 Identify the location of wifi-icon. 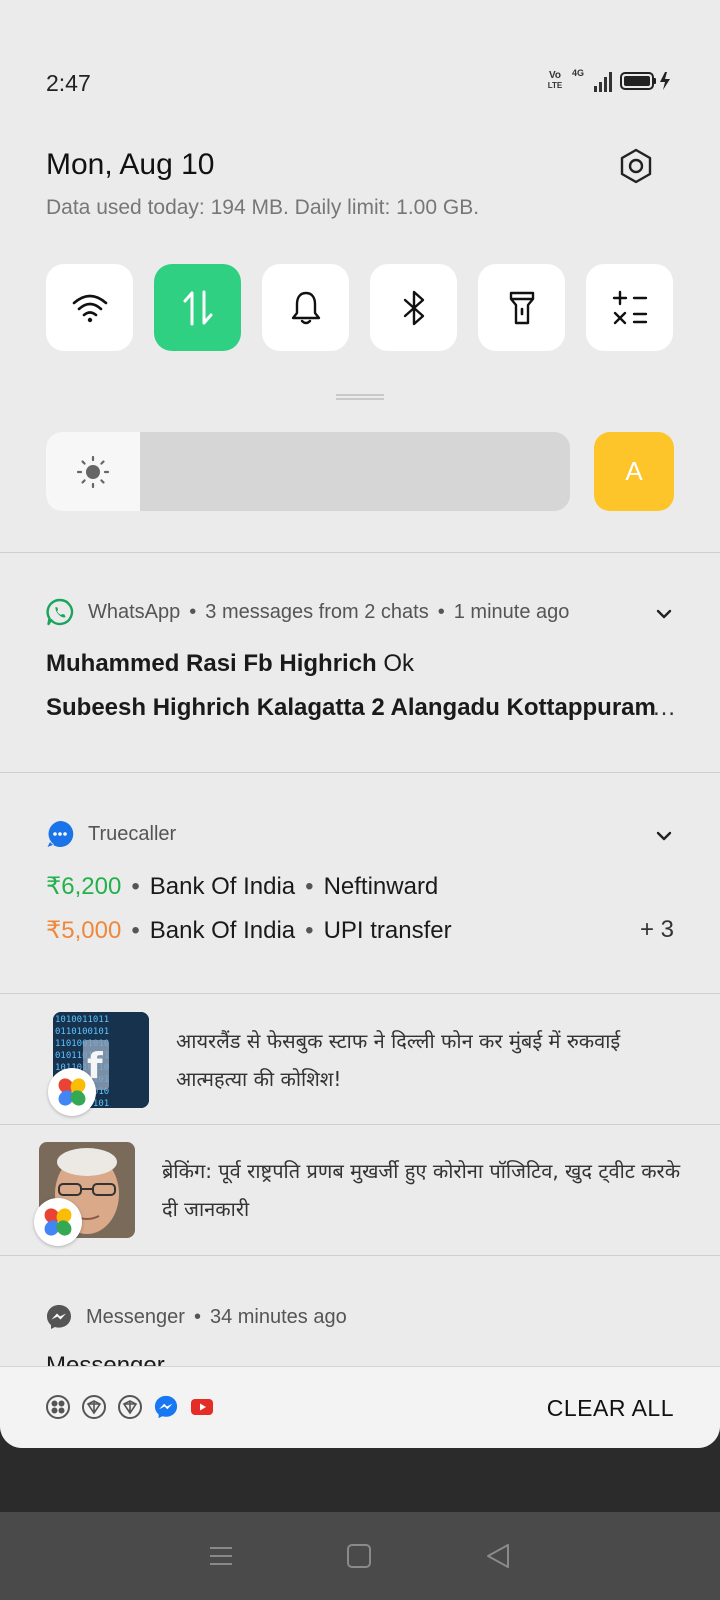
(89, 308).